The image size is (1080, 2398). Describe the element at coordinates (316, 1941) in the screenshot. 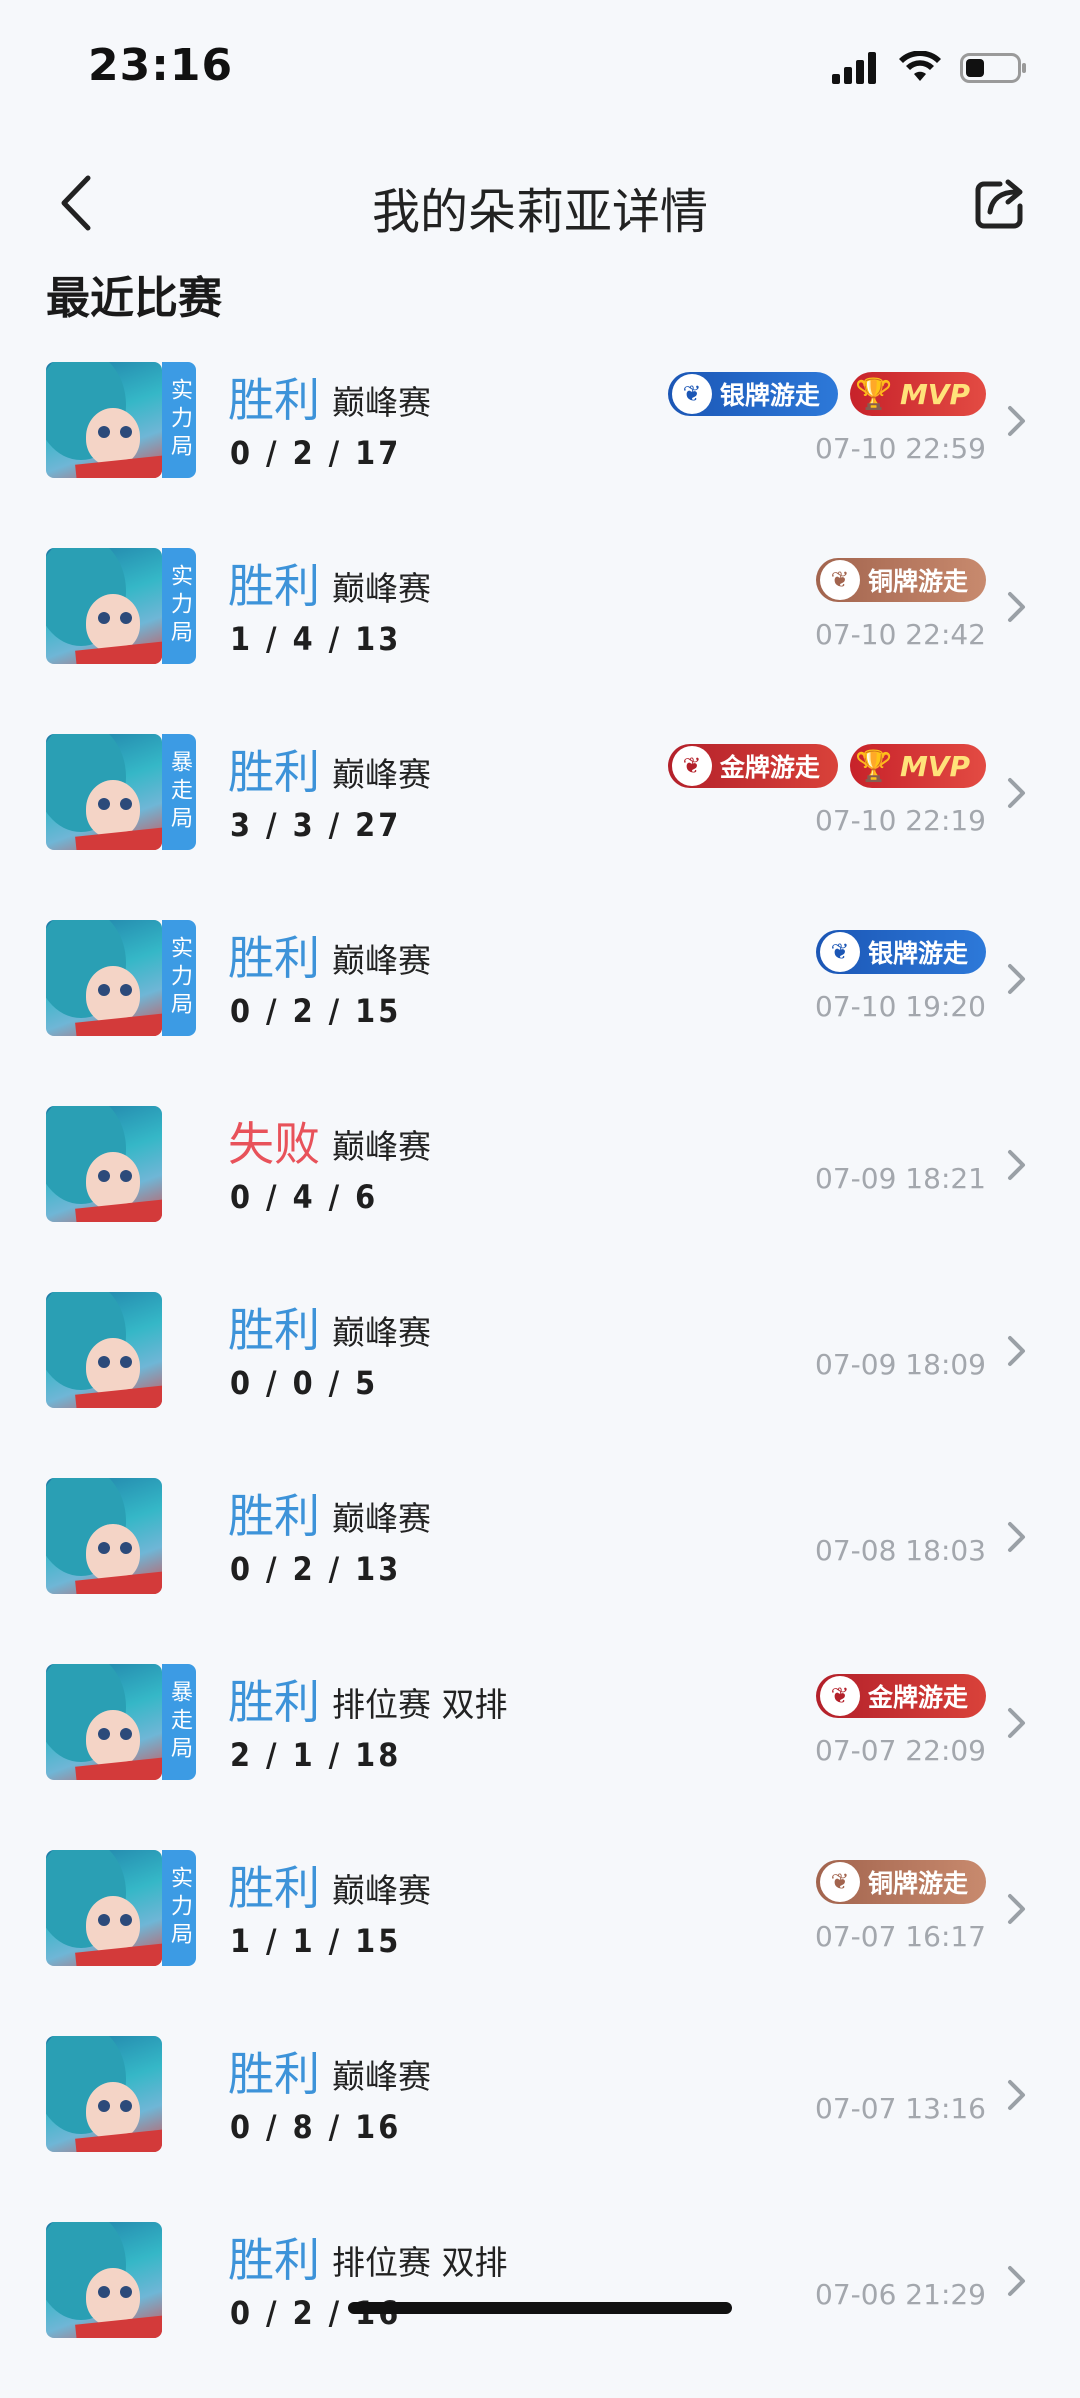

I see `kda-stats: 1 / 1 / 15` at that location.